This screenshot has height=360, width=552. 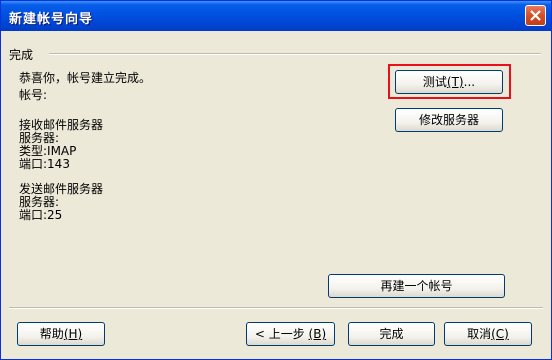 I want to click on incoming-port-label: 端口:143, so click(x=44, y=164).